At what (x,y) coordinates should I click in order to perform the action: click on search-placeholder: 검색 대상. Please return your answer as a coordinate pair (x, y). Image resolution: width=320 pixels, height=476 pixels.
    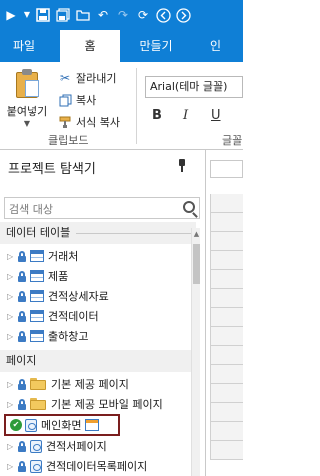
    Looking at the image, I should click on (31, 209).